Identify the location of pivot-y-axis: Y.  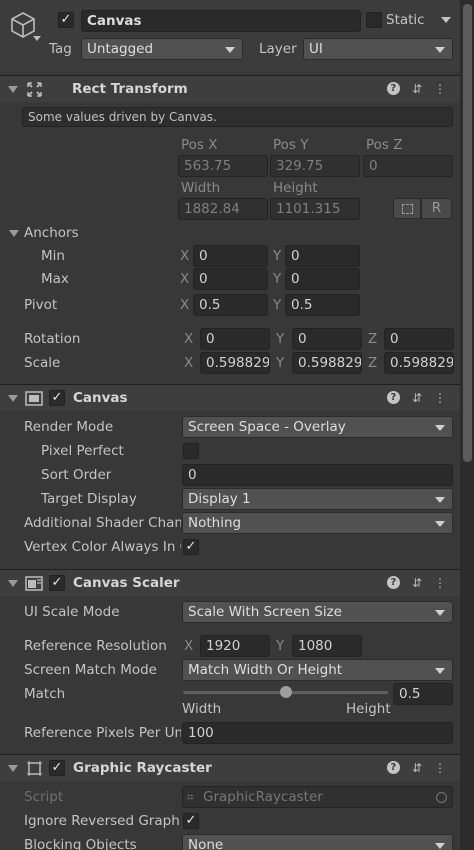
(277, 305).